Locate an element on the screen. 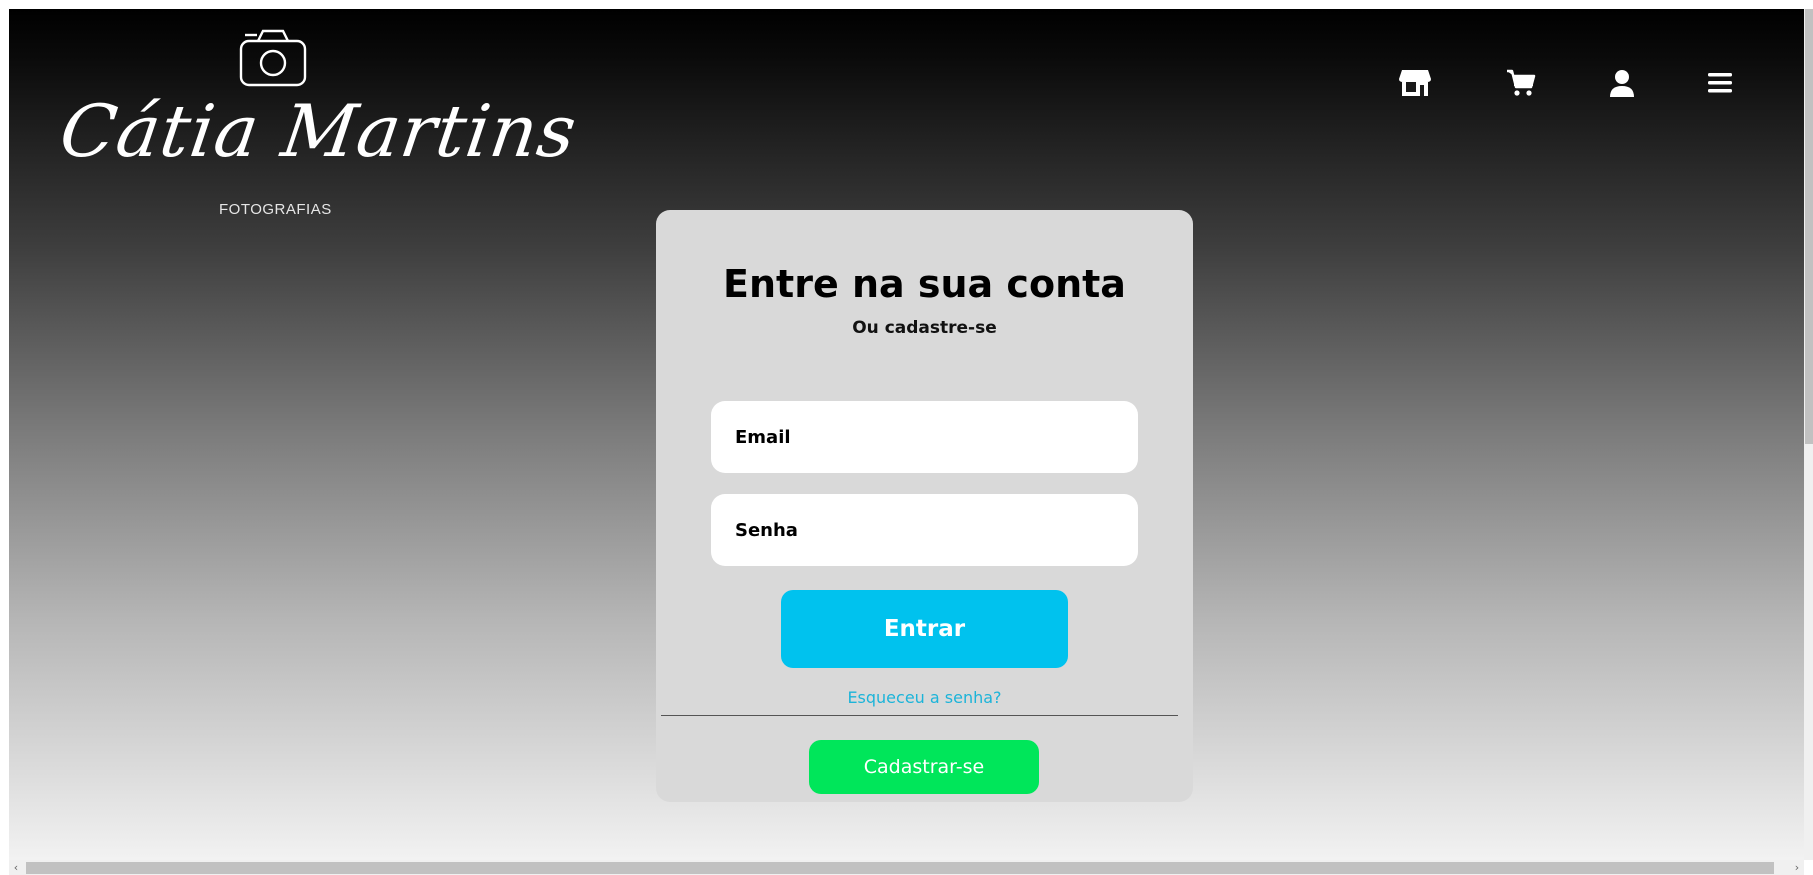 This screenshot has width=1813, height=875. forgot-password-link: Esqueceu a senha? is located at coordinates (924, 697).